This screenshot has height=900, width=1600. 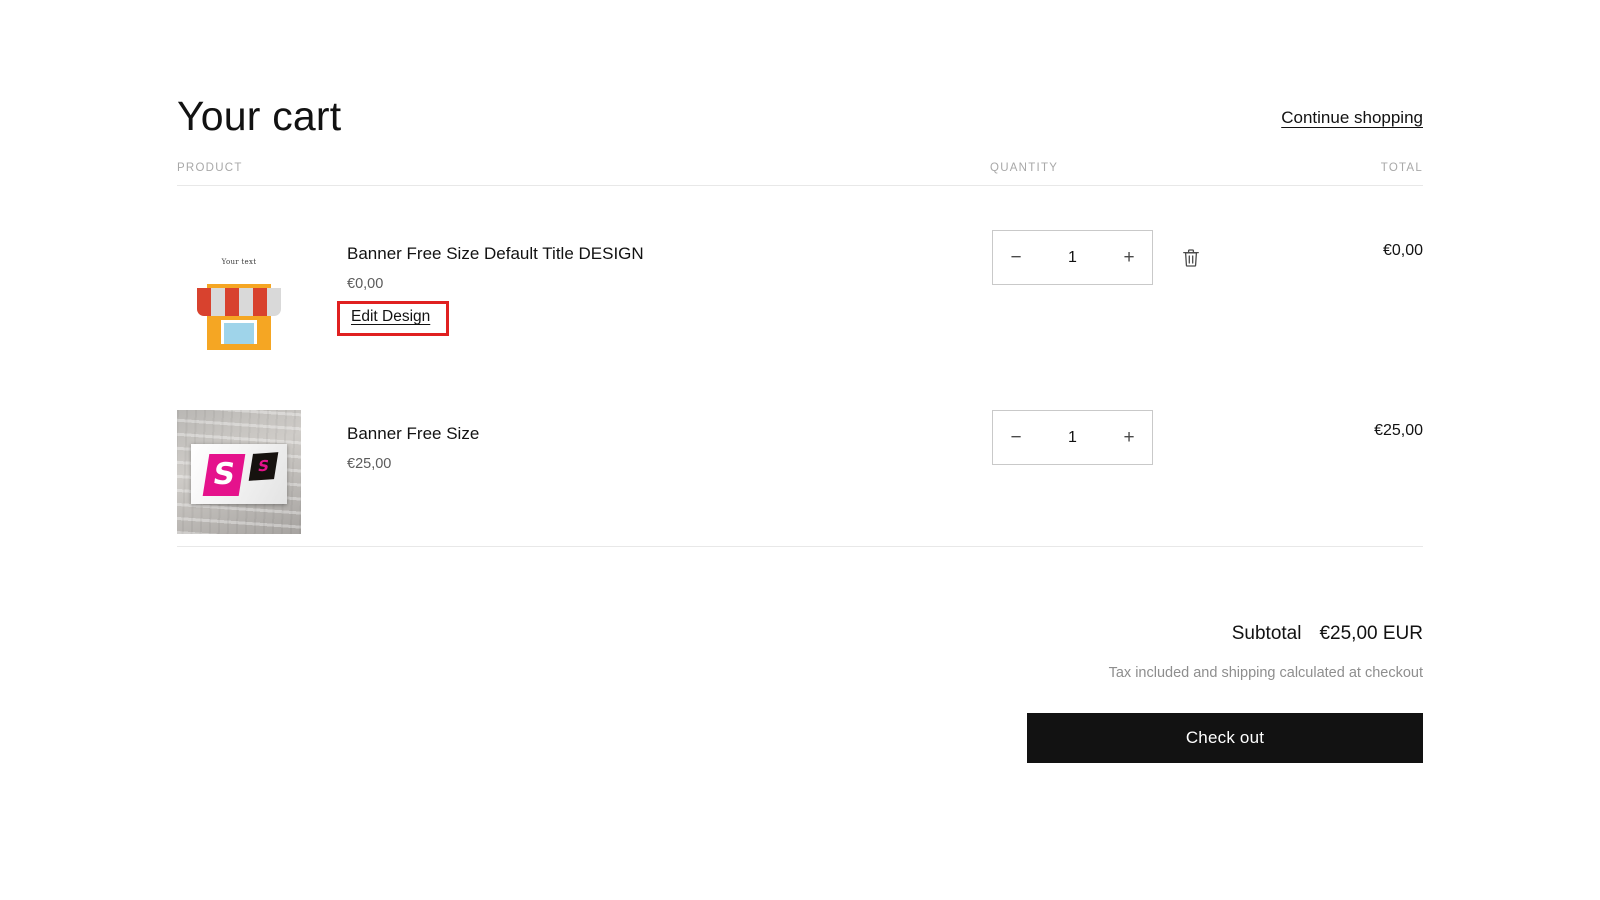 I want to click on edit-design-link: Edit Design, so click(x=391, y=318).